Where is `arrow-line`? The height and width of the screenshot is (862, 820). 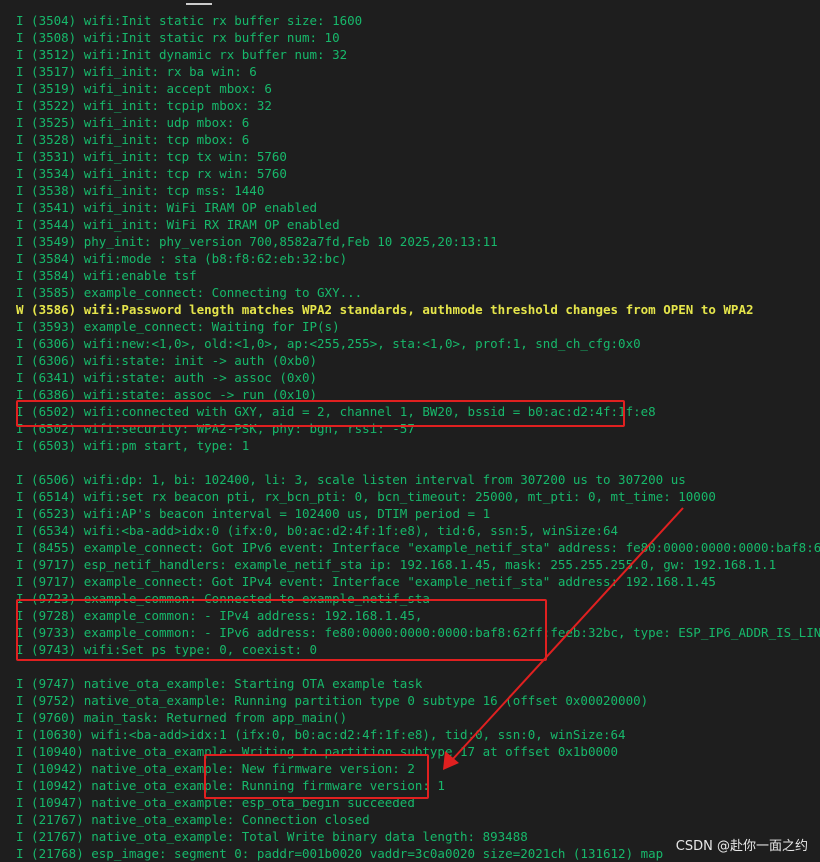
arrow-line is located at coordinates (567, 634).